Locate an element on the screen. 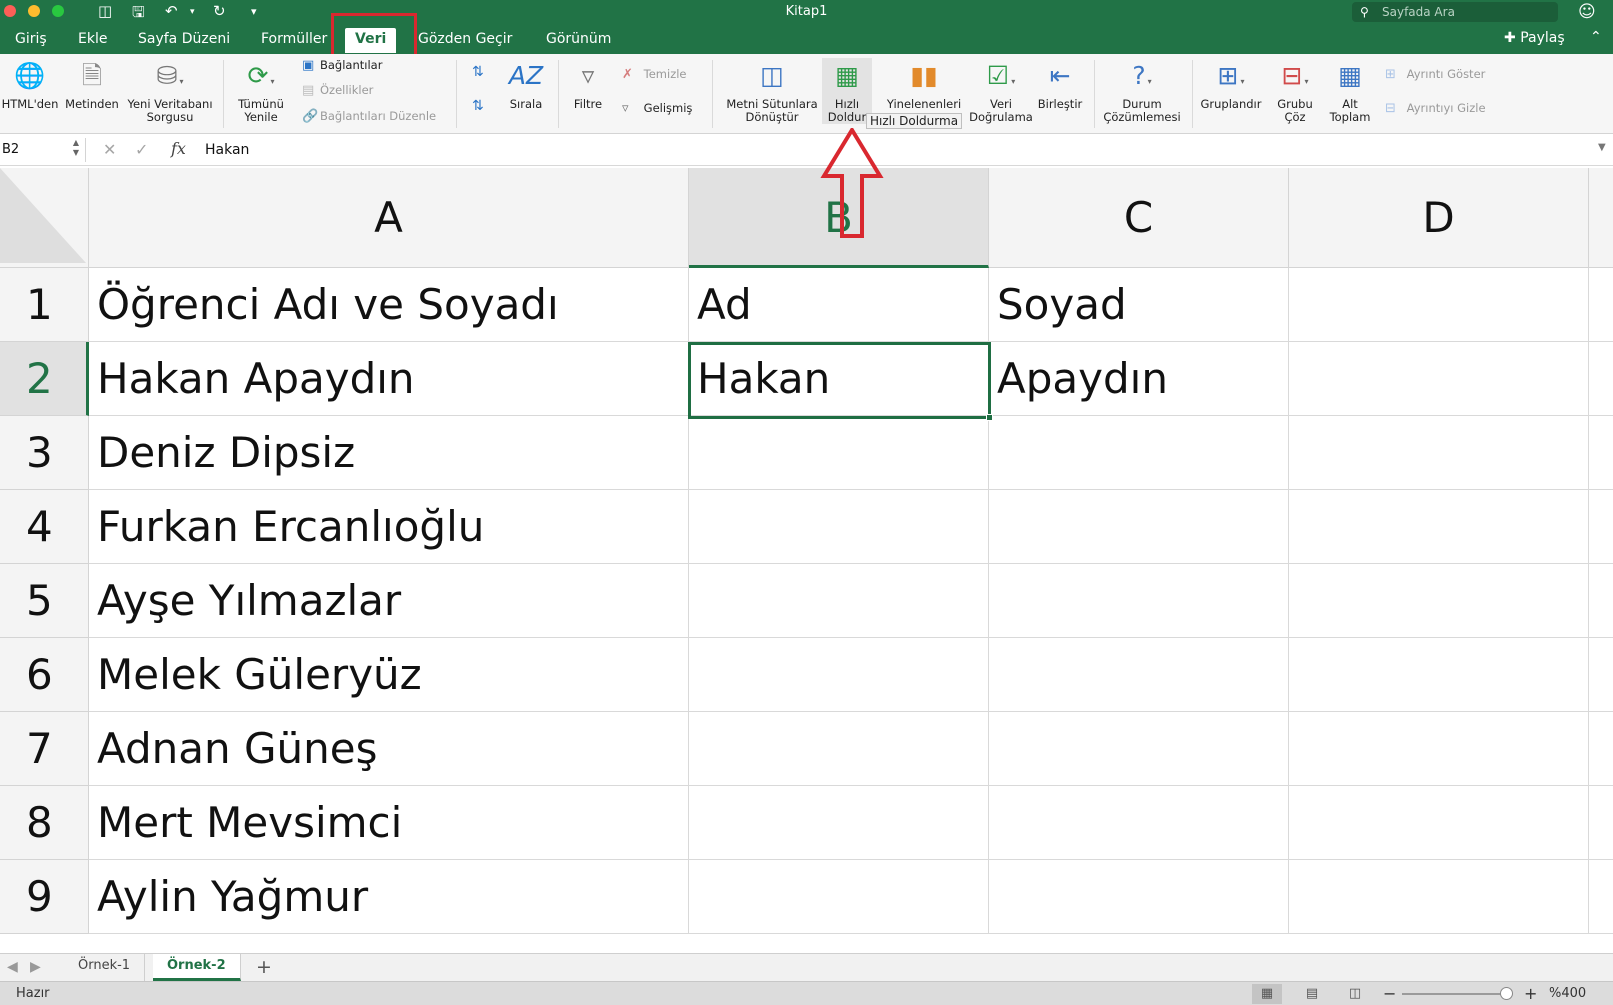 This screenshot has width=1613, height=1005. subtotal-button: ▦ Alt Toplam is located at coordinates (1350, 91).